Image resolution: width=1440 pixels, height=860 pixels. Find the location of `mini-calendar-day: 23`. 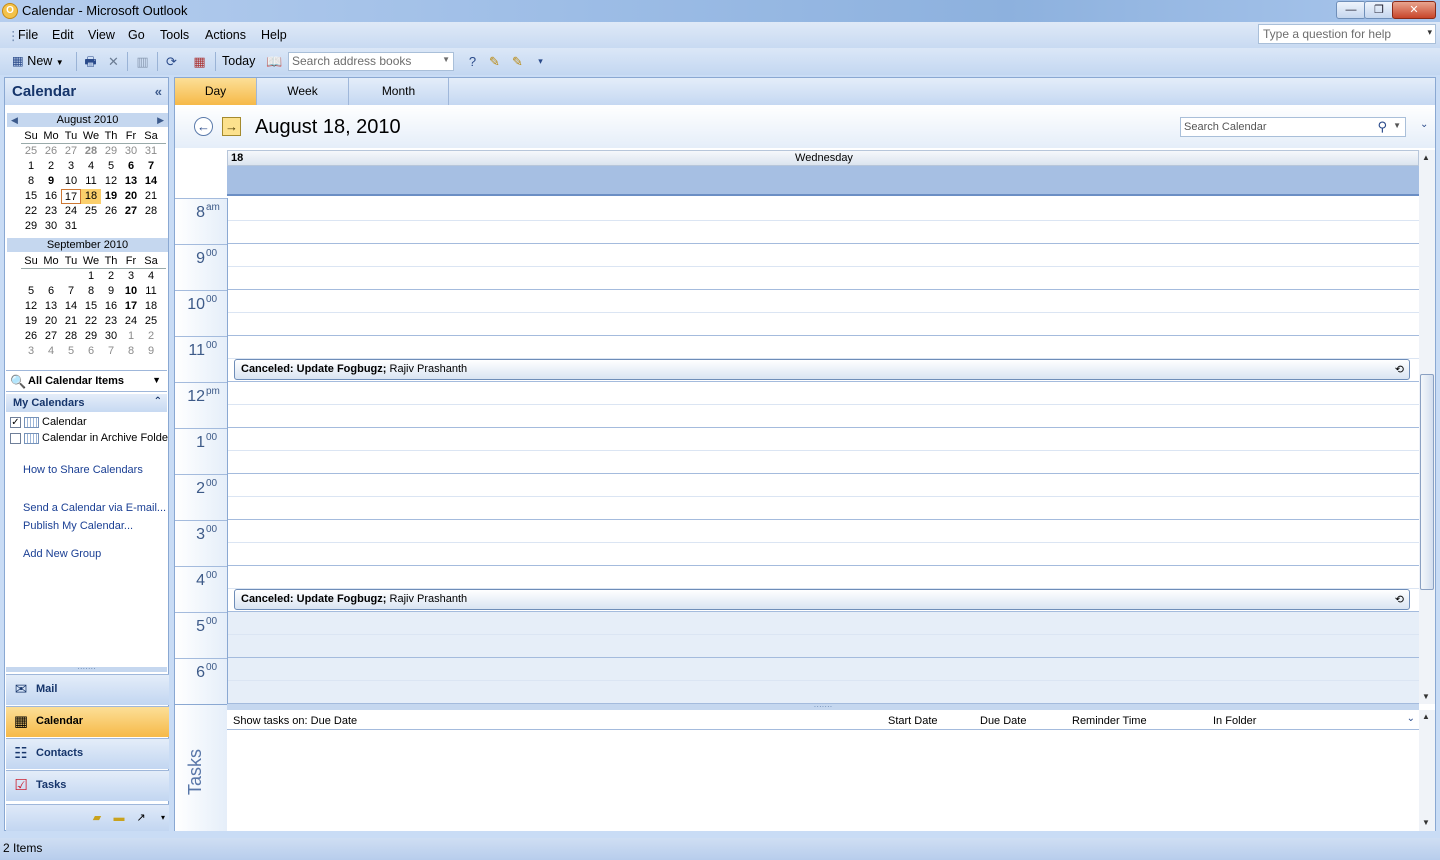

mini-calendar-day: 23 is located at coordinates (51, 211).